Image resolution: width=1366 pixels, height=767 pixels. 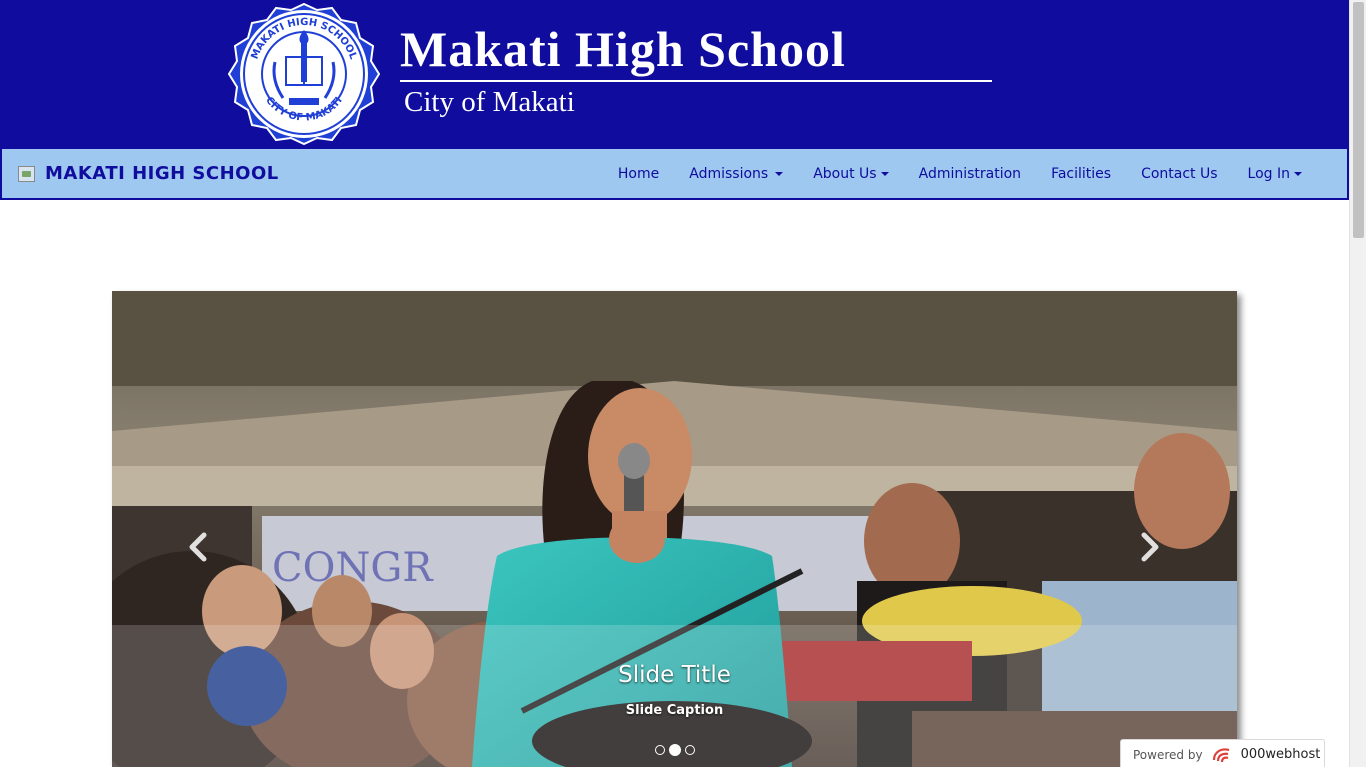 I want to click on scrollbar-thumb, so click(x=1358, y=120).